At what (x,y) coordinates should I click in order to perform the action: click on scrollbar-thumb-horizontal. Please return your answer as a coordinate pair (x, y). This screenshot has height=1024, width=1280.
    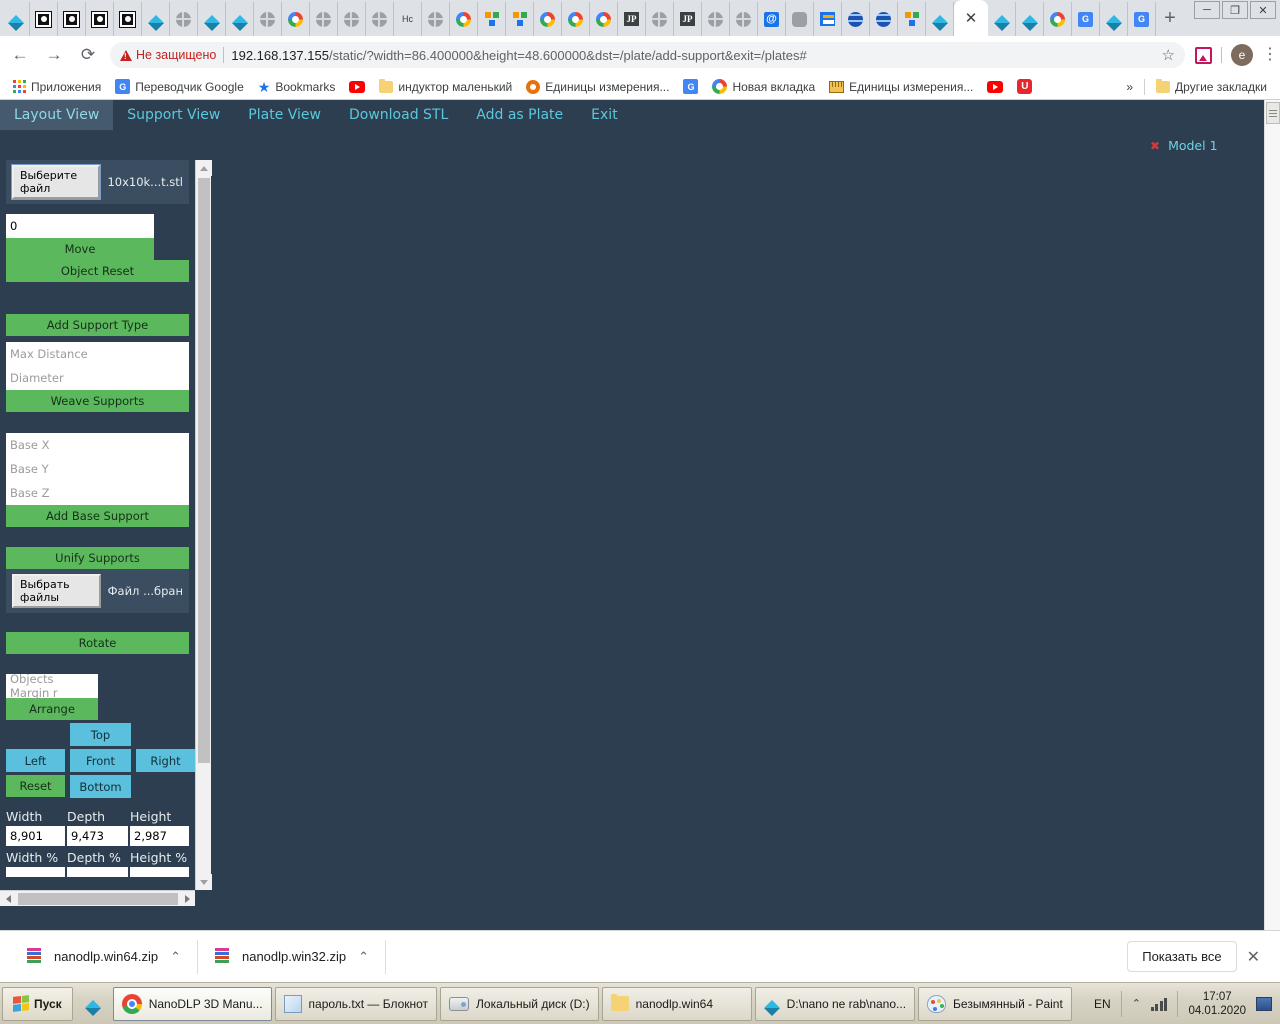
    Looking at the image, I should click on (98, 899).